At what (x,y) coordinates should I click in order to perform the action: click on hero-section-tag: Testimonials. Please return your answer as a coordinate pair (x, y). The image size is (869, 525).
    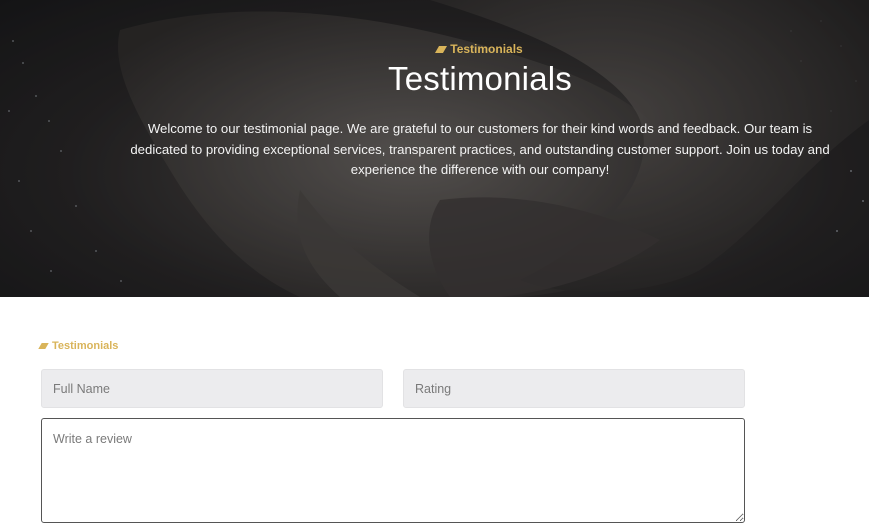
    Looking at the image, I should click on (434, 49).